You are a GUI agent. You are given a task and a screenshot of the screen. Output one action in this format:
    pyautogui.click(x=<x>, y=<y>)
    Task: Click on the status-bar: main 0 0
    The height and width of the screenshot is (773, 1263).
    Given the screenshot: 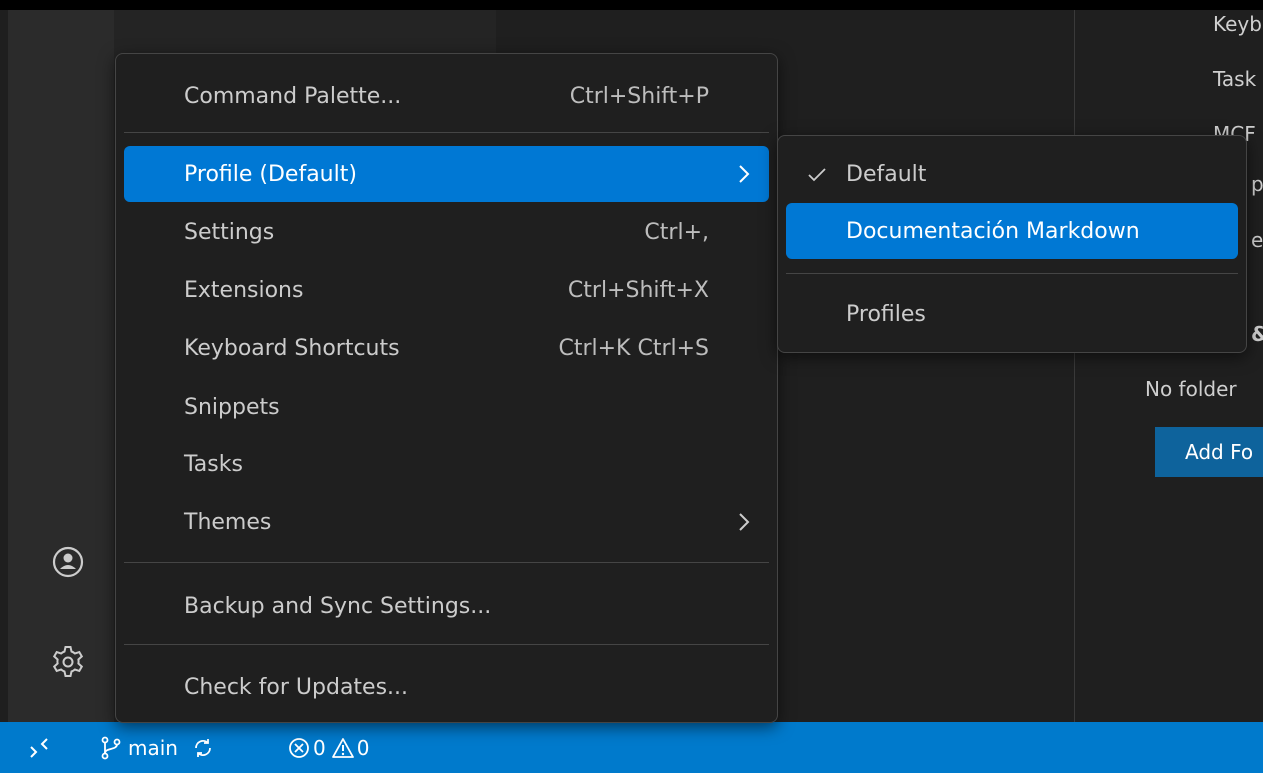 What is the action you would take?
    pyautogui.click(x=631, y=747)
    